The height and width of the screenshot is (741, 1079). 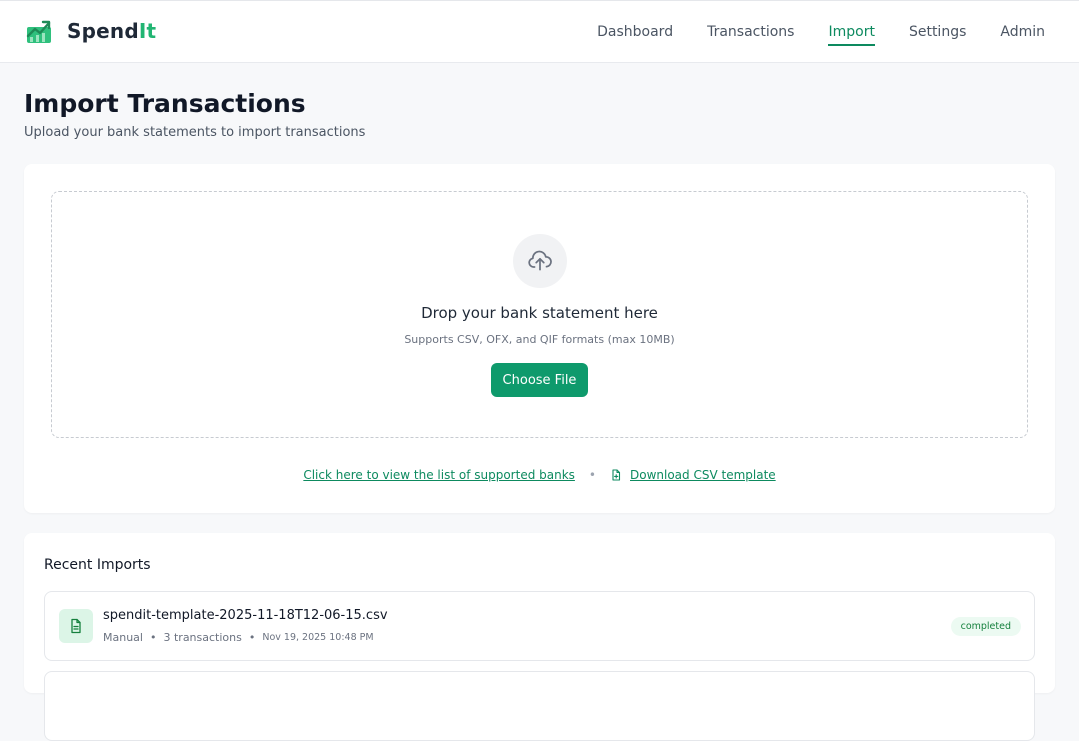 What do you see at coordinates (616, 475) in the screenshot?
I see `document-plus-icon` at bounding box center [616, 475].